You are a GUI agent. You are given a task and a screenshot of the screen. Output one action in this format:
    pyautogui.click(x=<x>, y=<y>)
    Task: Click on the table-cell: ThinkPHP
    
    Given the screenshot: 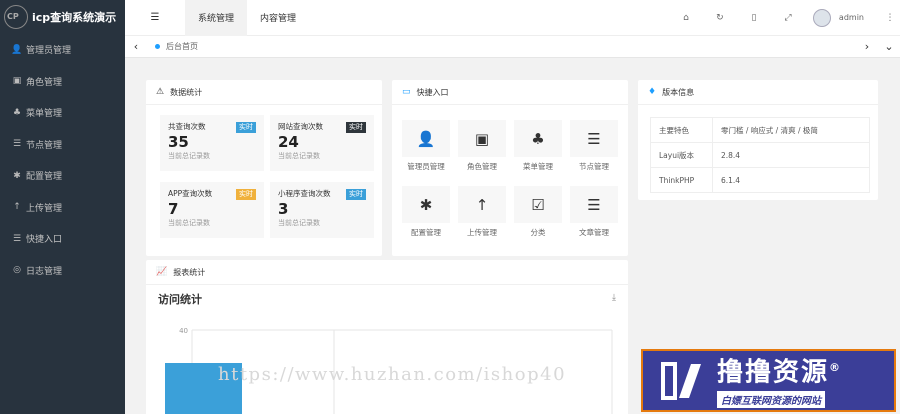 What is the action you would take?
    pyautogui.click(x=681, y=180)
    